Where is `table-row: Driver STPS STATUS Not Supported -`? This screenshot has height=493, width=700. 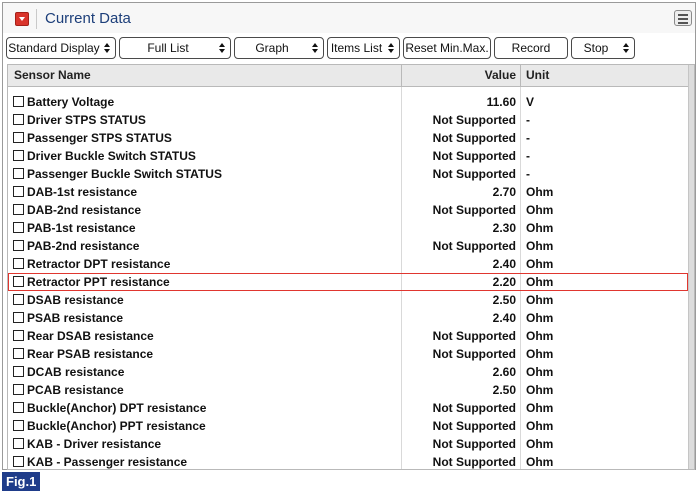 table-row: Driver STPS STATUS Not Supported - is located at coordinates (348, 120).